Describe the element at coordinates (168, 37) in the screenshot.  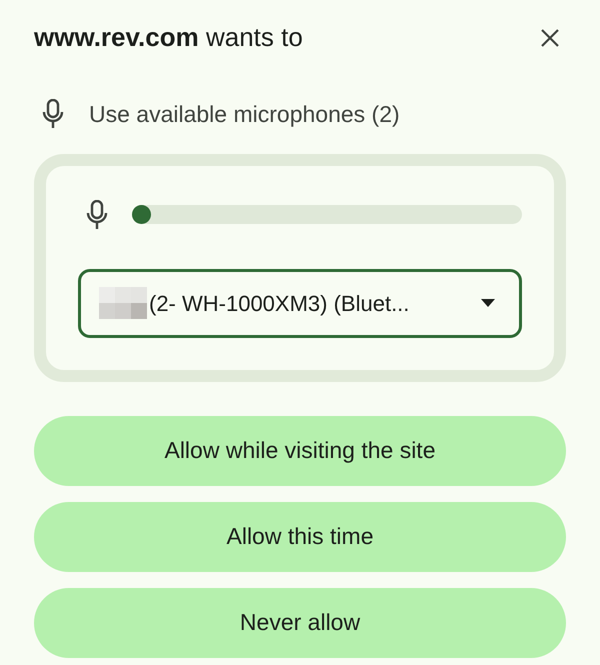
I see `dialog-title: www.rev.com wants to` at that location.